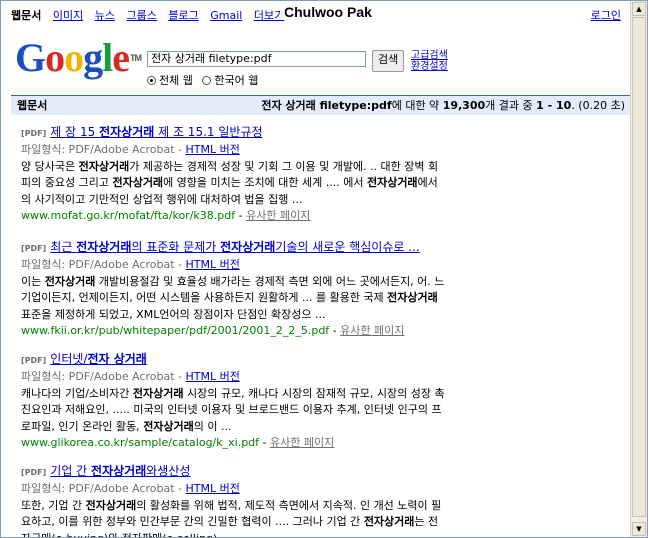 The height and width of the screenshot is (538, 648). I want to click on radio-all-web, so click(151, 80).